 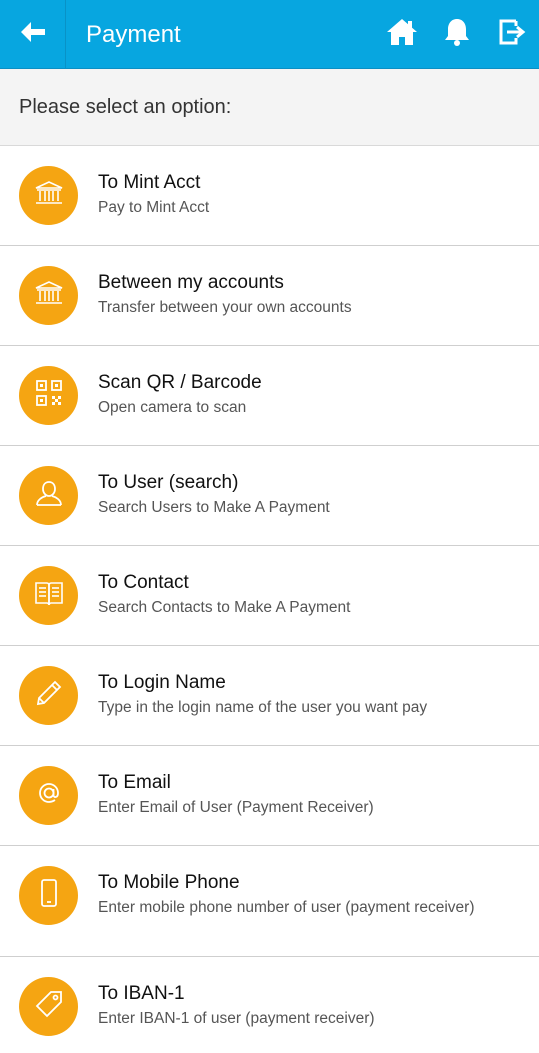 What do you see at coordinates (169, 882) in the screenshot?
I see `option-title: To Mobile Phone` at bounding box center [169, 882].